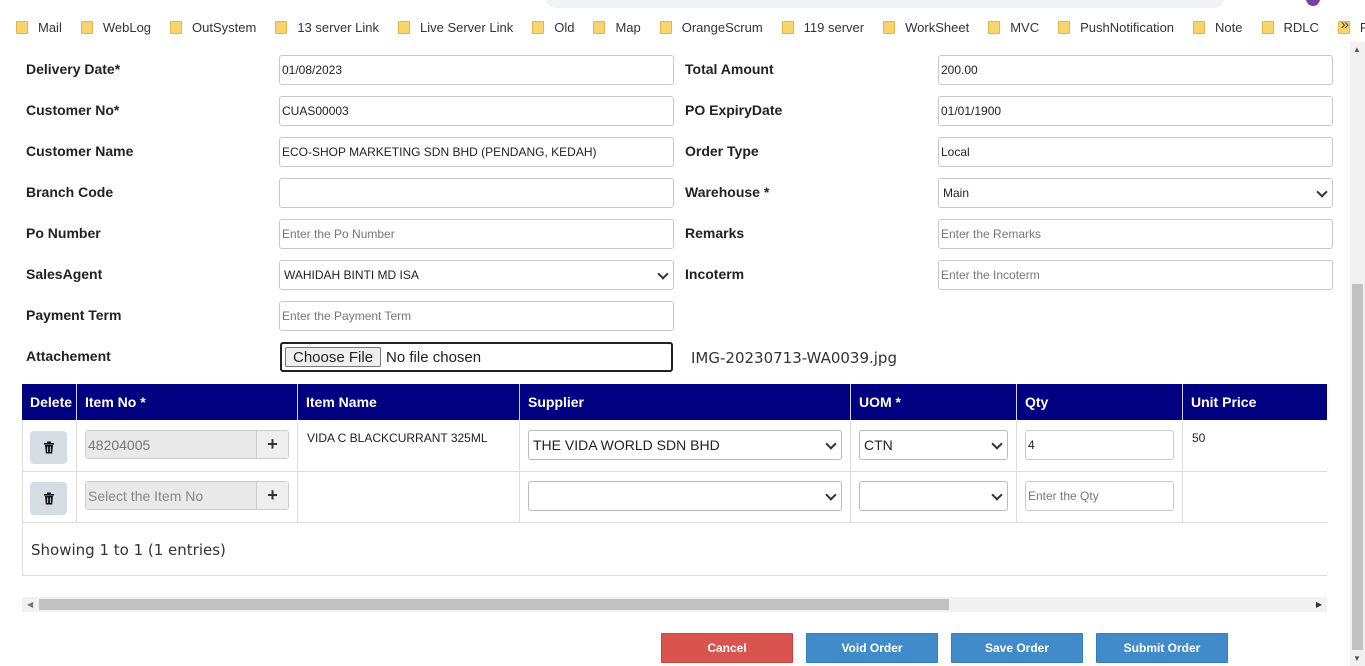 The image size is (1365, 666). I want to click on save-order-button: Save Order, so click(1017, 648).